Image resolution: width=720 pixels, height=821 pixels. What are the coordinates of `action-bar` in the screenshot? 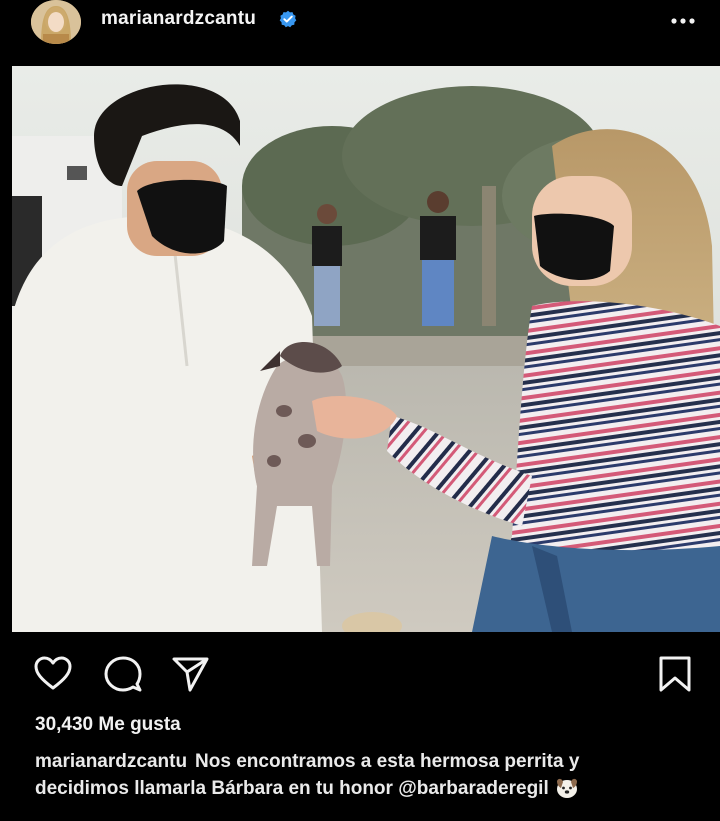 It's located at (360, 675).